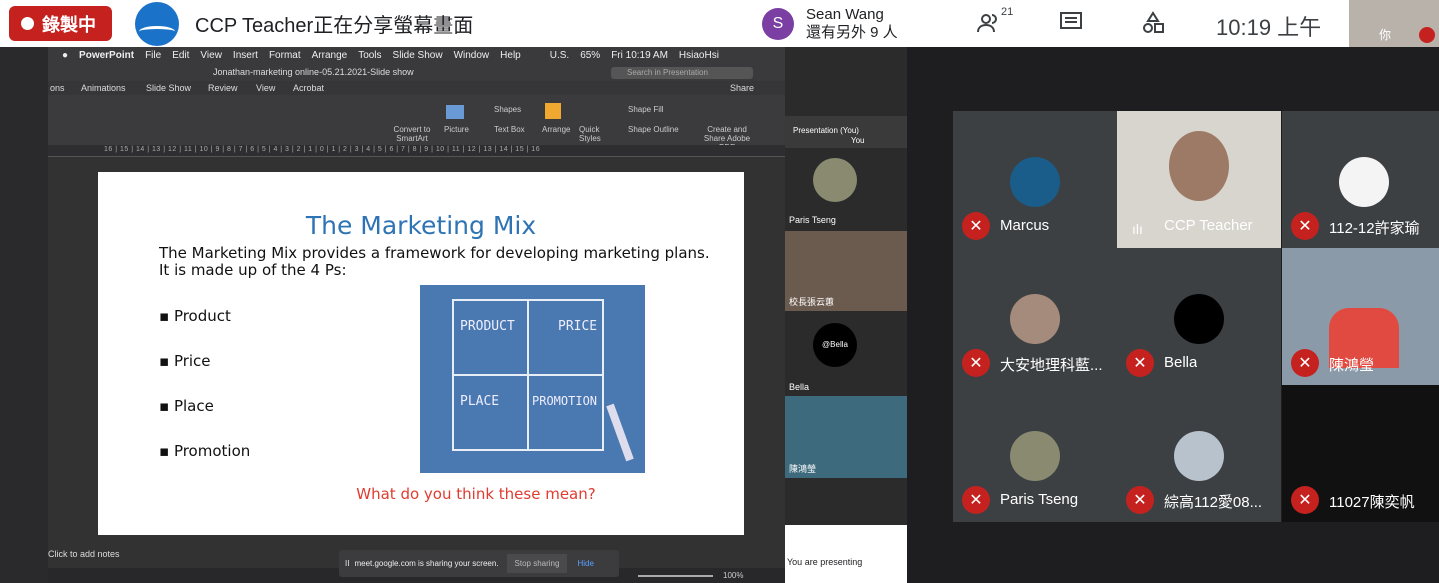 The height and width of the screenshot is (583, 1439). I want to click on record-dot-icon, so click(27, 23).